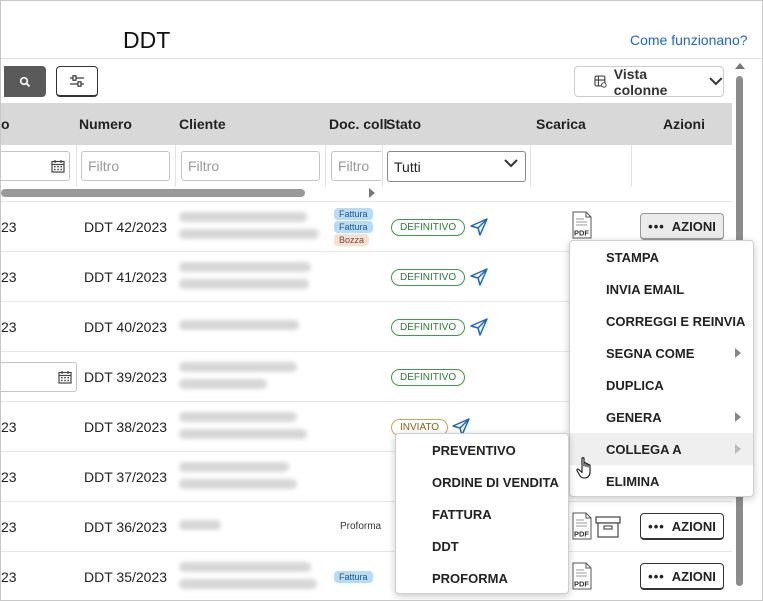 Image resolution: width=763 pixels, height=601 pixels. I want to click on row-numero: DDT 35/2023, so click(125, 577).